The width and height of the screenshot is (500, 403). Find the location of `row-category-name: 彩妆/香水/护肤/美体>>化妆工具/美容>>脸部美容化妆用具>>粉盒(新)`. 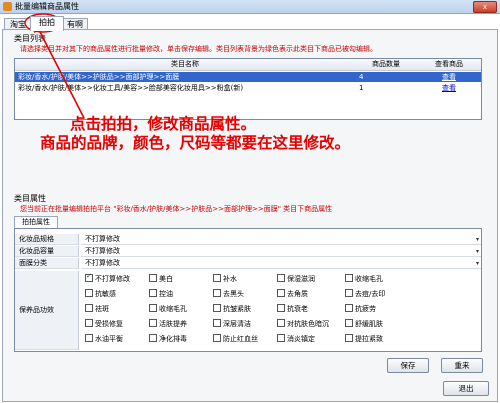

row-category-name: 彩妆/香水/护肤/美体>>化妆工具/美容>>脸部美容化妆用具>>粉盒(新) is located at coordinates (131, 88).